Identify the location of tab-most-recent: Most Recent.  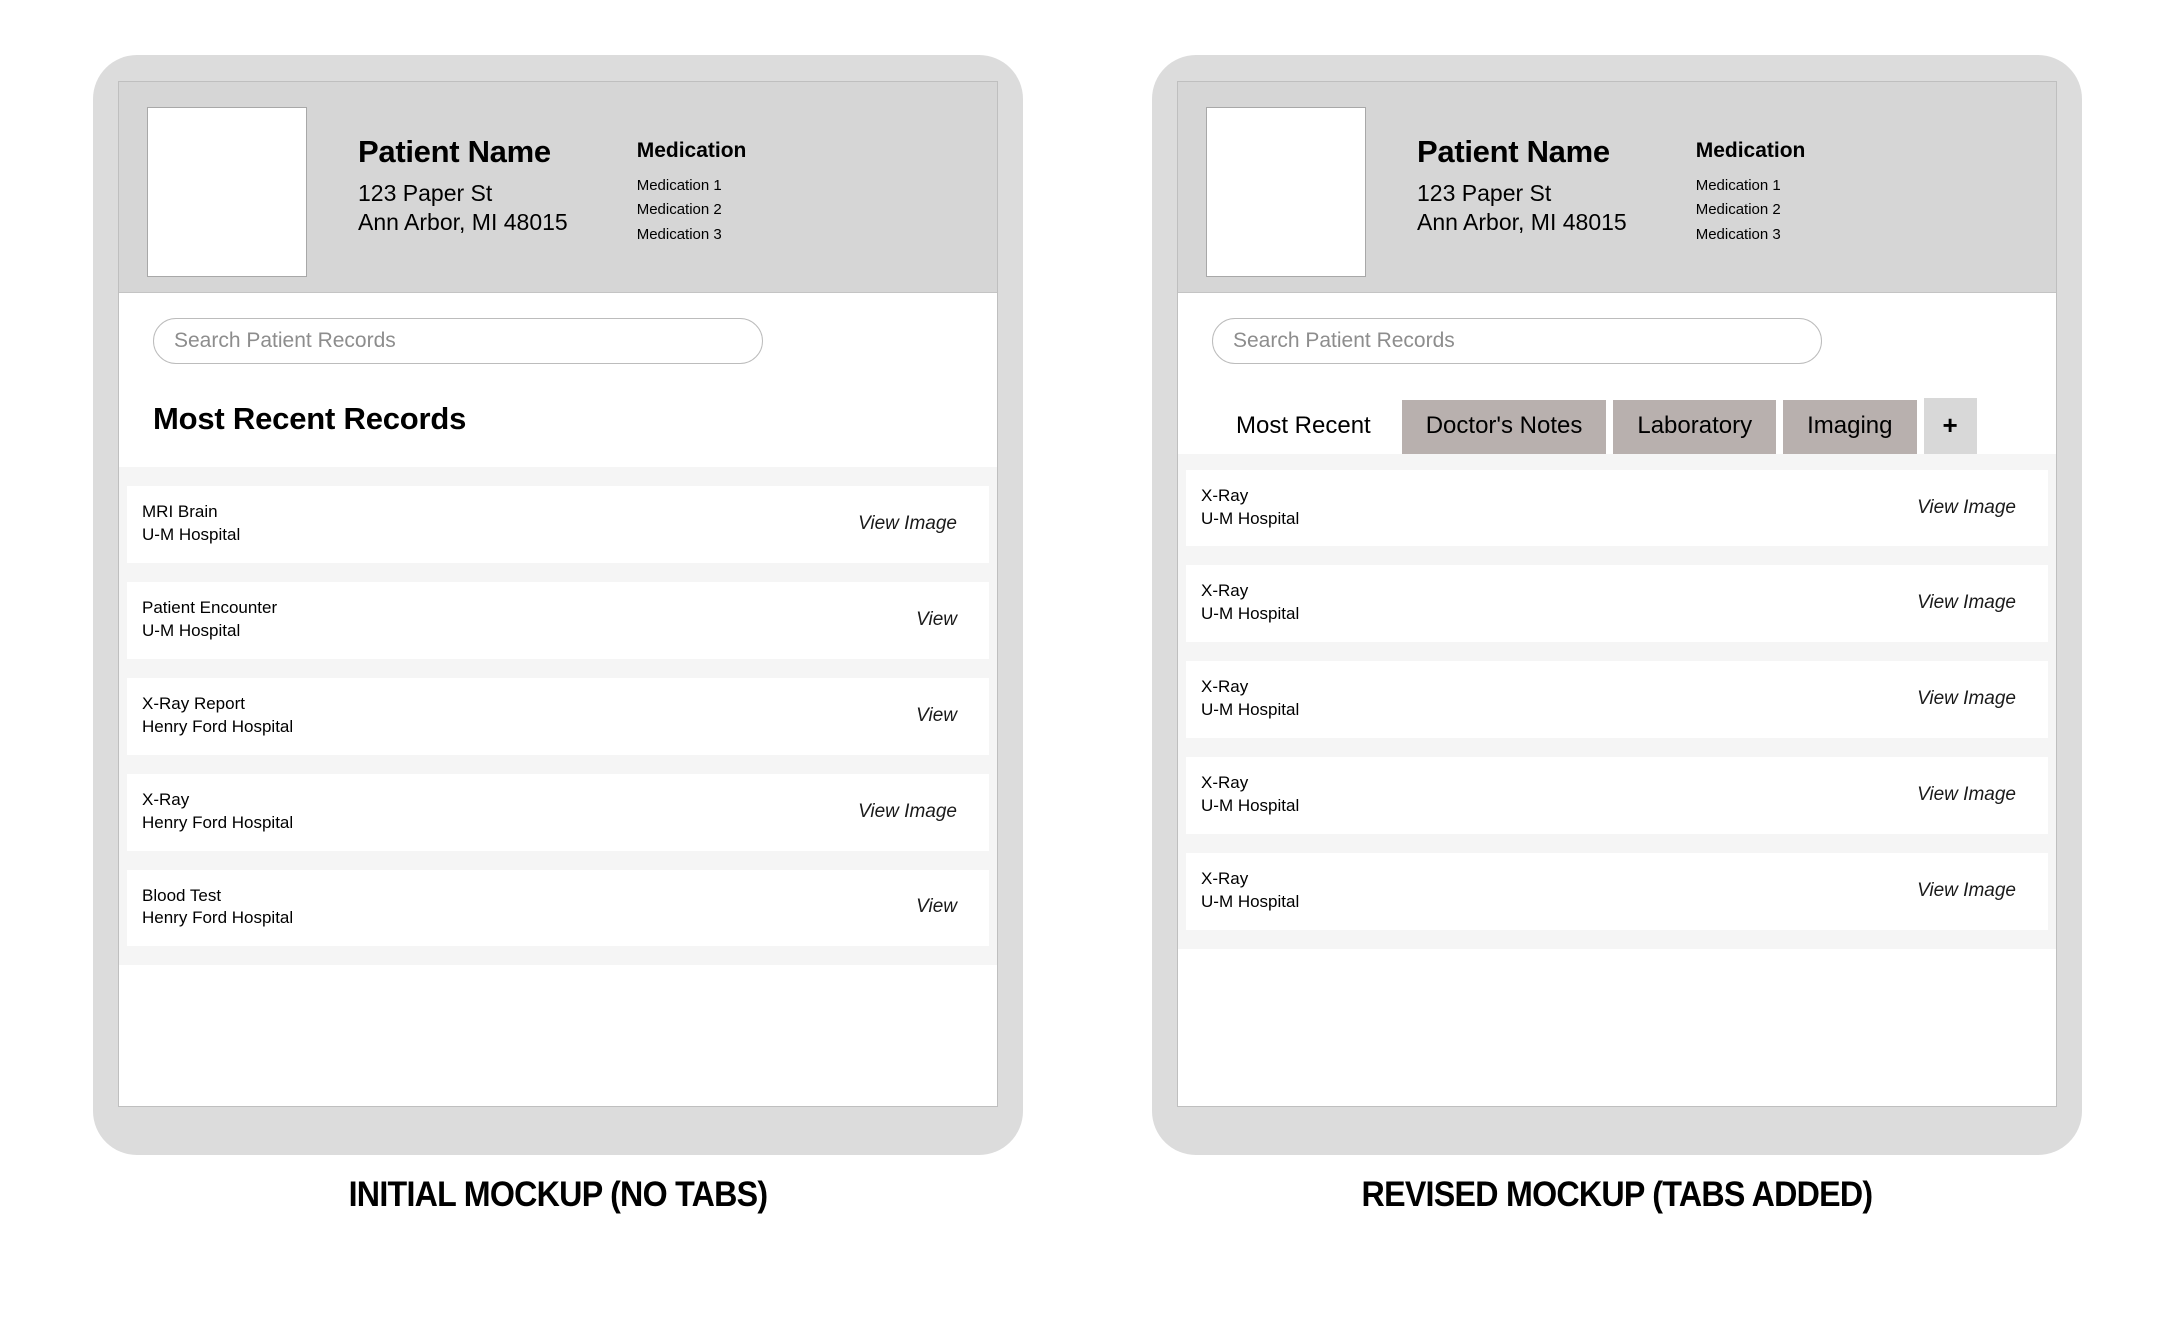
(1303, 427).